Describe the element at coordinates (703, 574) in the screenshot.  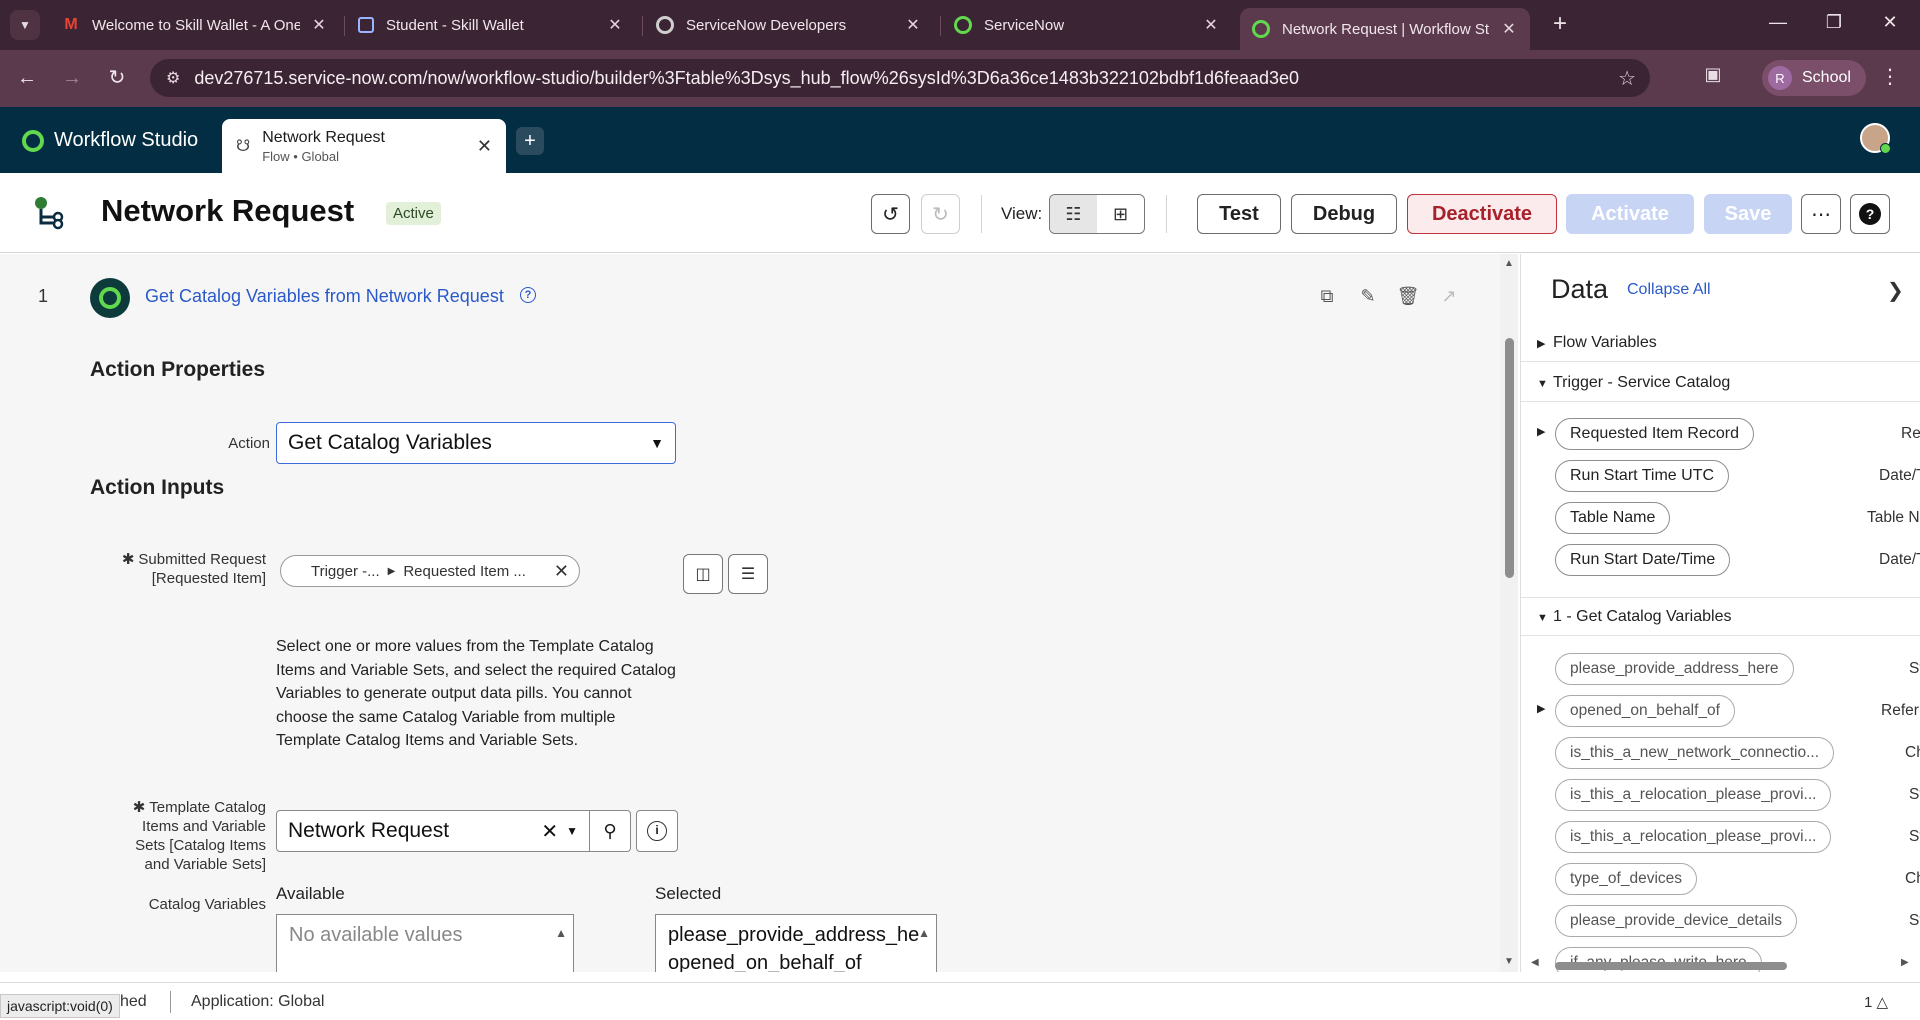
I see `script-toggle-button: ◫` at that location.